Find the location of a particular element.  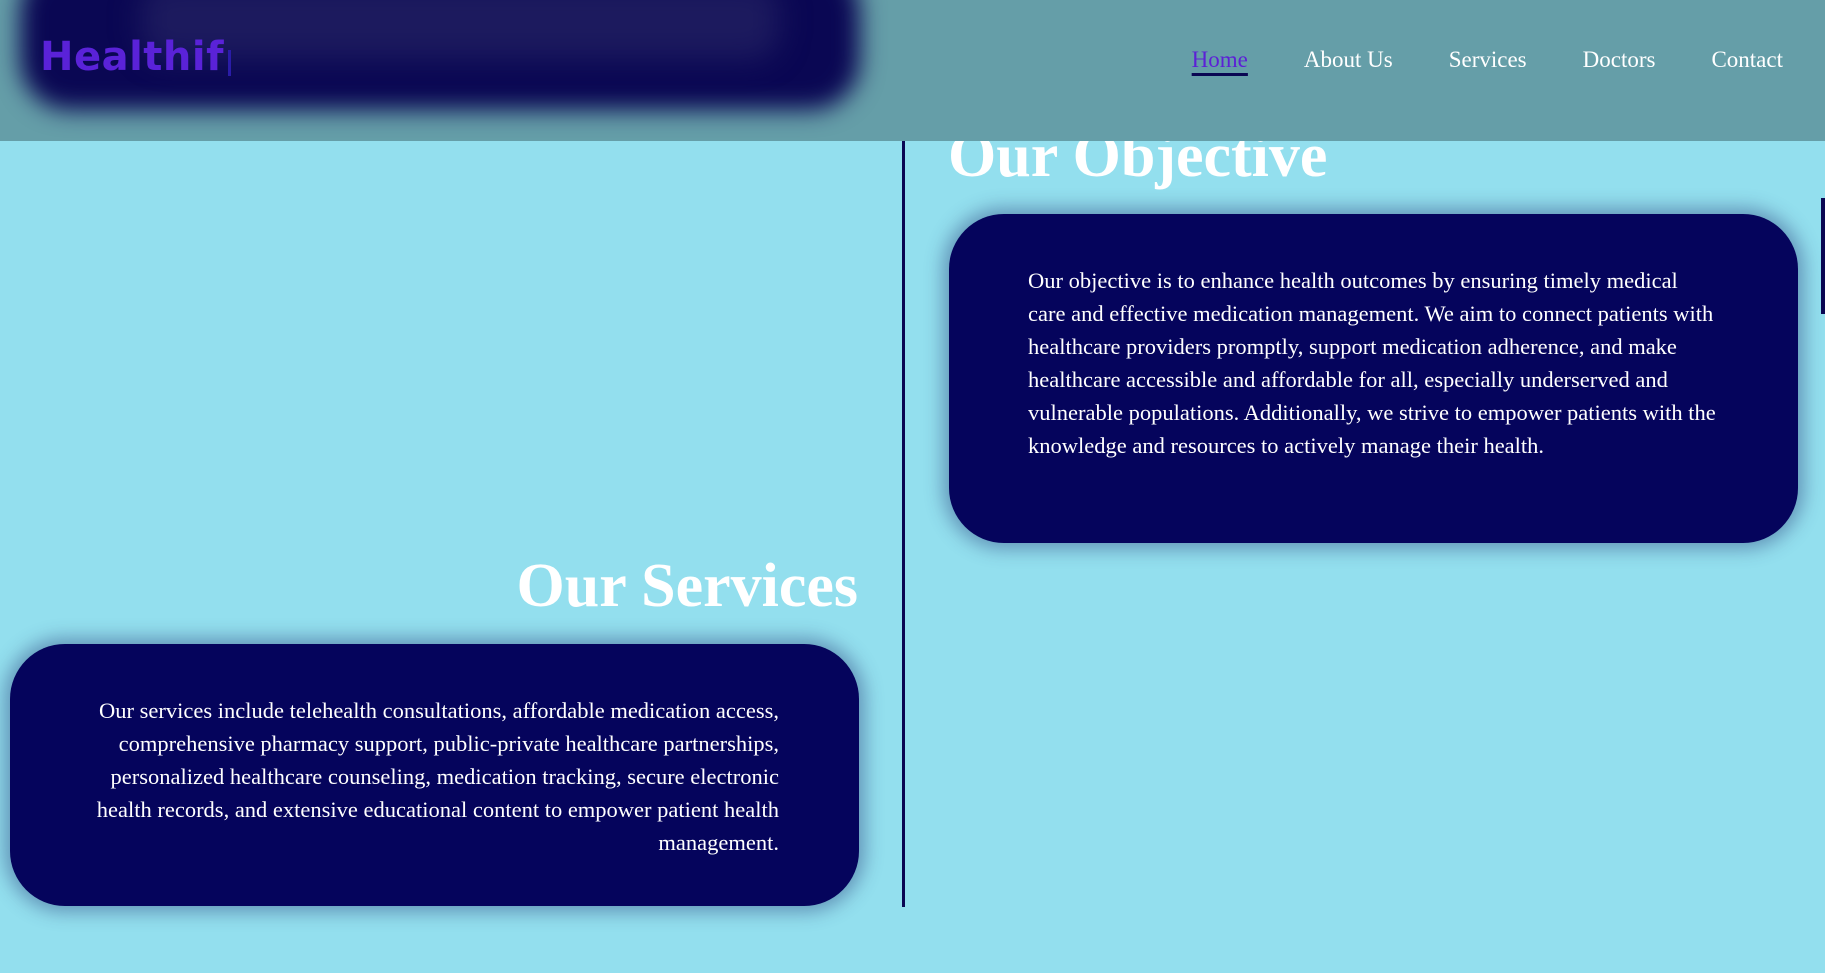

main-nav: Home About Us Services Doctors Contact is located at coordinates (1459, 60).